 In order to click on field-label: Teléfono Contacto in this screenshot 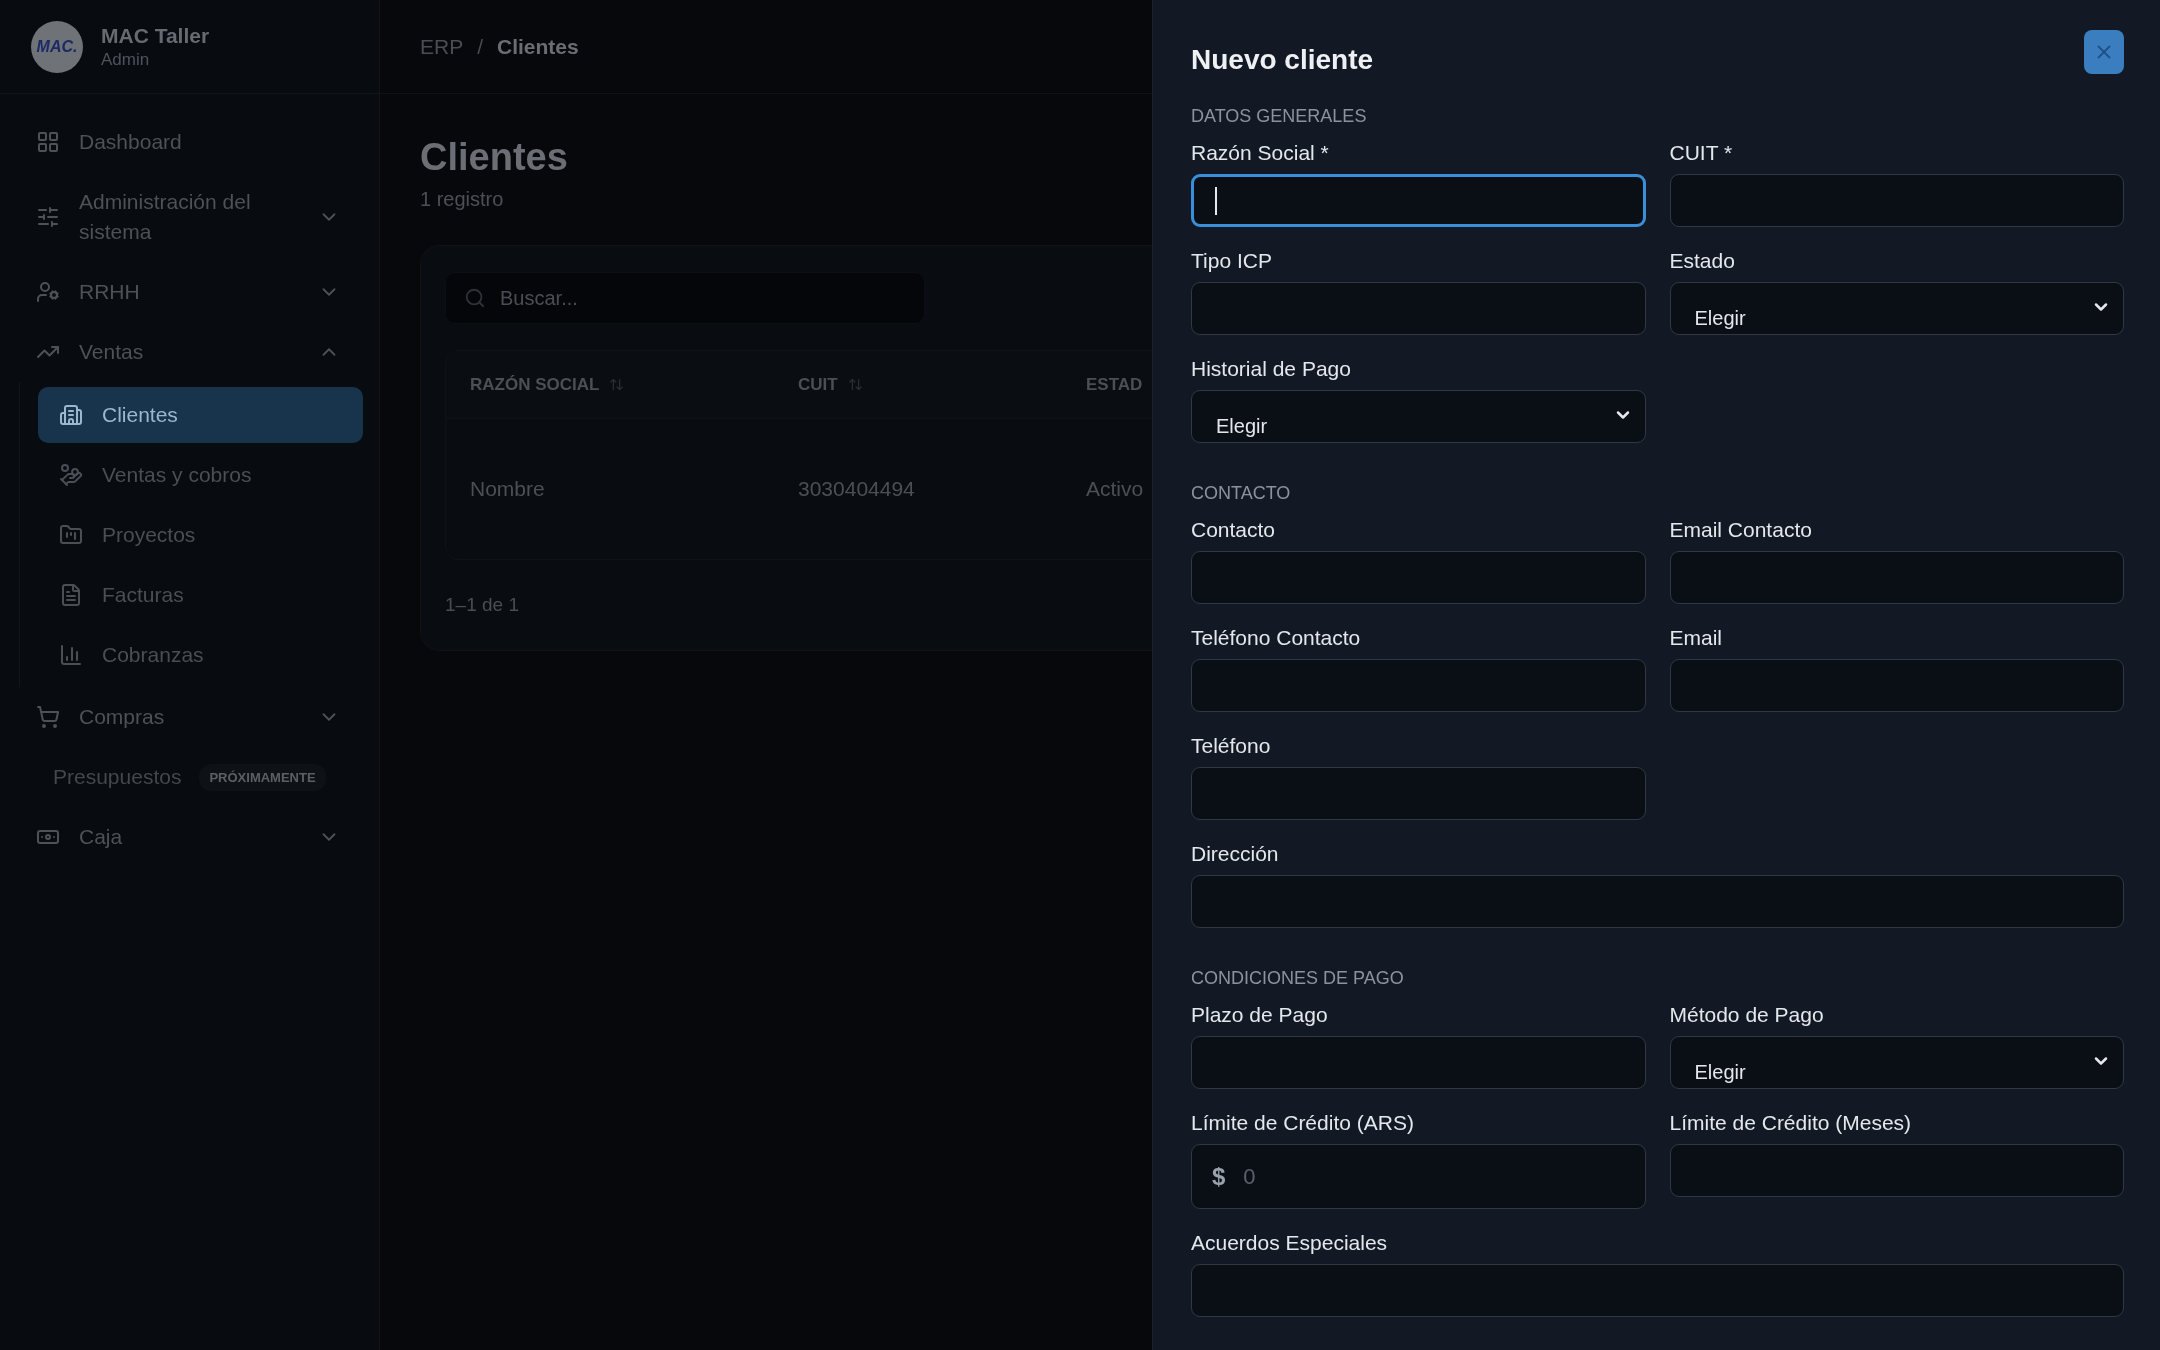, I will do `click(1276, 638)`.